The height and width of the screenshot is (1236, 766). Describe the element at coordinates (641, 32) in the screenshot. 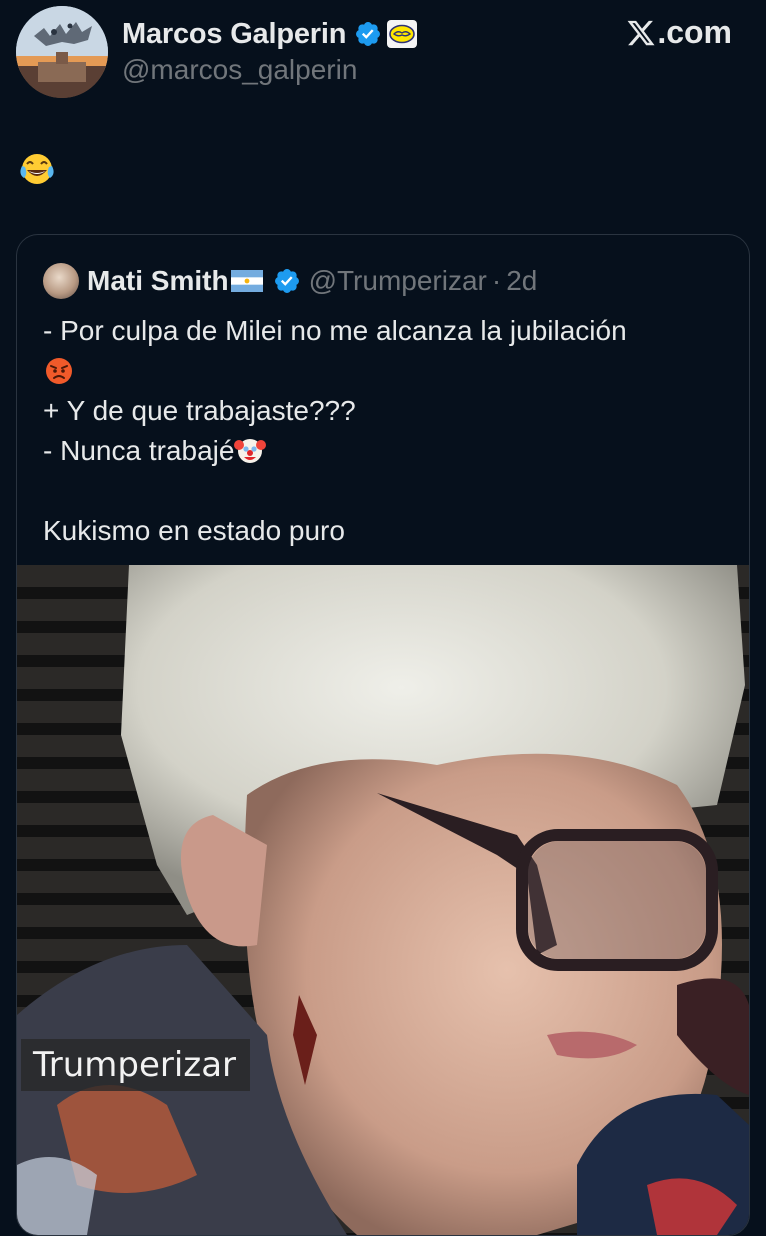

I see `x-logo-icon` at that location.